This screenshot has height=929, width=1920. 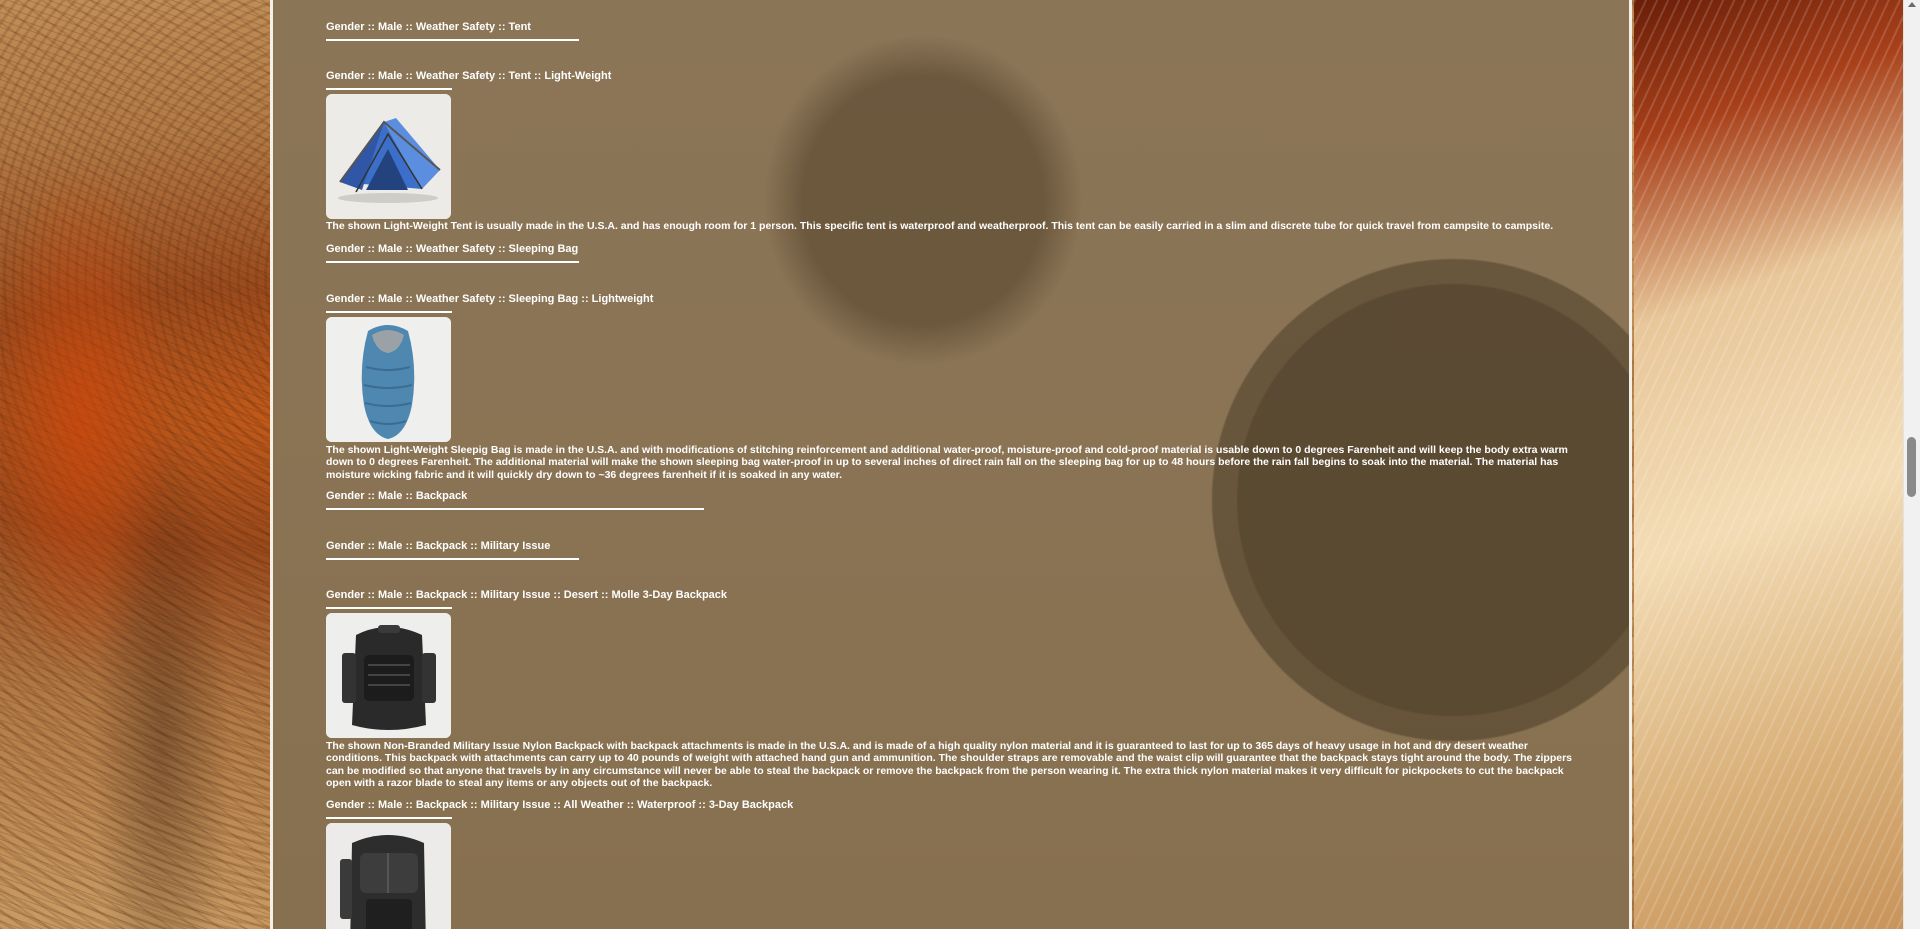 I want to click on tent-image, so click(x=388, y=156).